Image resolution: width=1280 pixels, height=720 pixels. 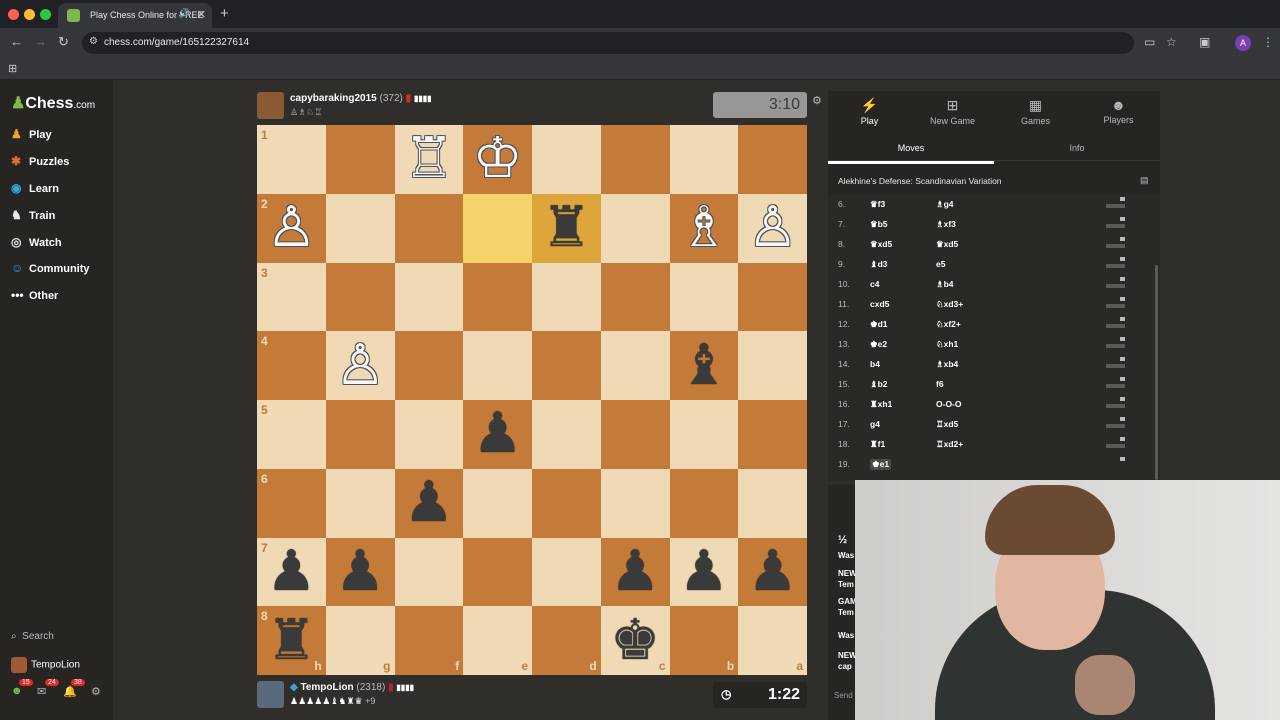 What do you see at coordinates (291, 572) in the screenshot?
I see `board-square: 7 ♟` at bounding box center [291, 572].